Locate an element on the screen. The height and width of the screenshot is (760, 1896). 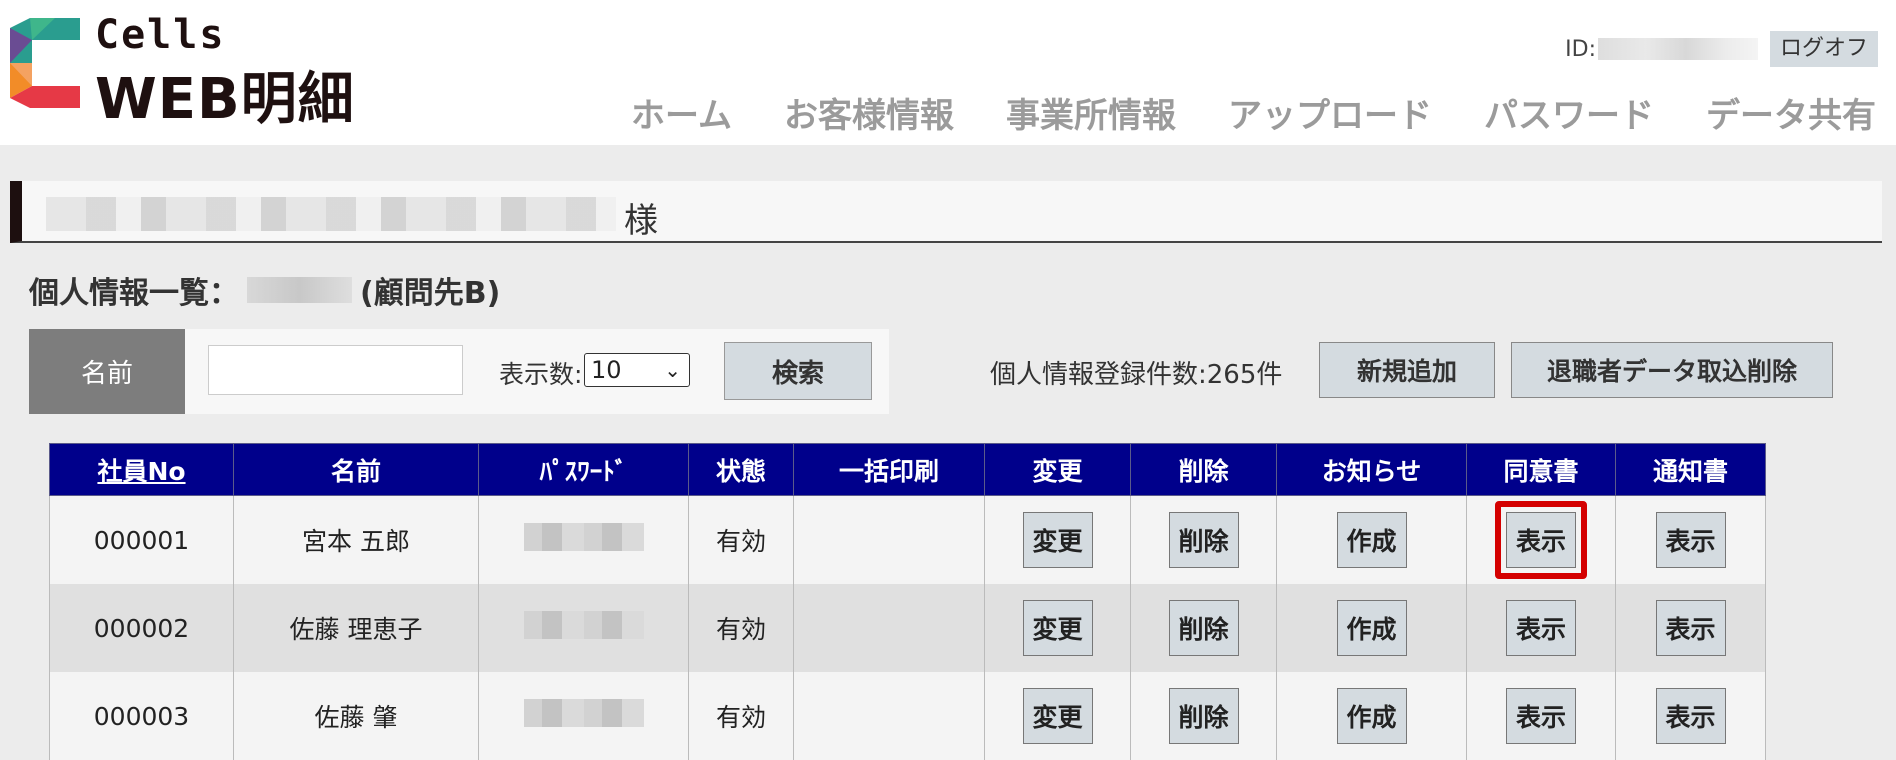
page-title: 個人情報一覧： (顧問先B) is located at coordinates (264, 290).